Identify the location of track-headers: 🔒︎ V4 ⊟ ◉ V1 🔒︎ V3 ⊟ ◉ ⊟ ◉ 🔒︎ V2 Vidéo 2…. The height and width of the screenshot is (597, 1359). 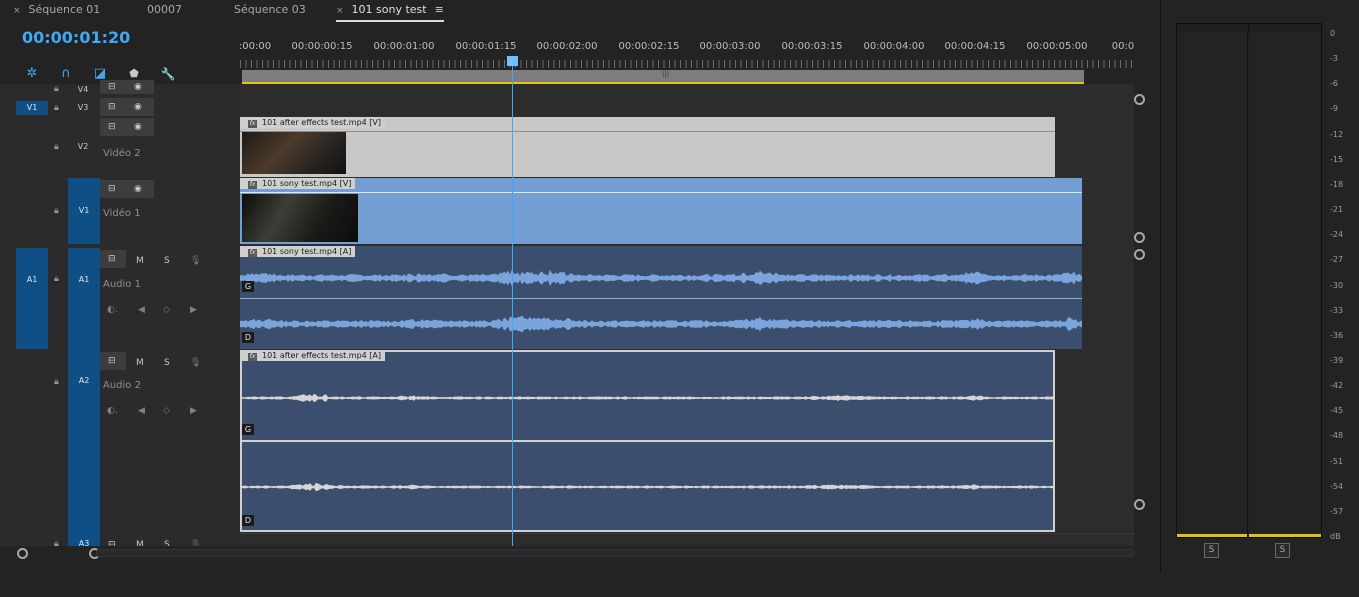
(120, 313).